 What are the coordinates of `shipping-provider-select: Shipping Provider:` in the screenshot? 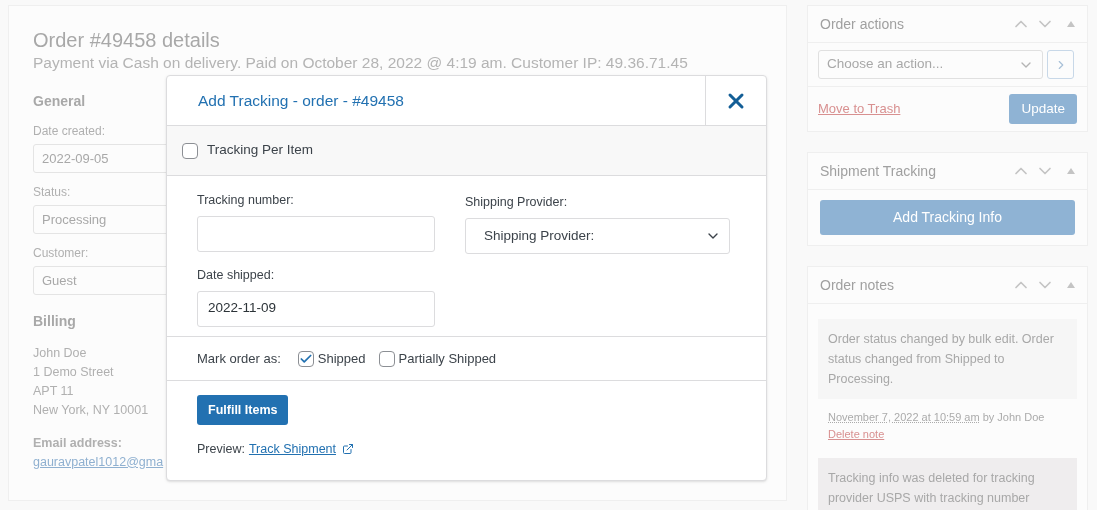 It's located at (597, 235).